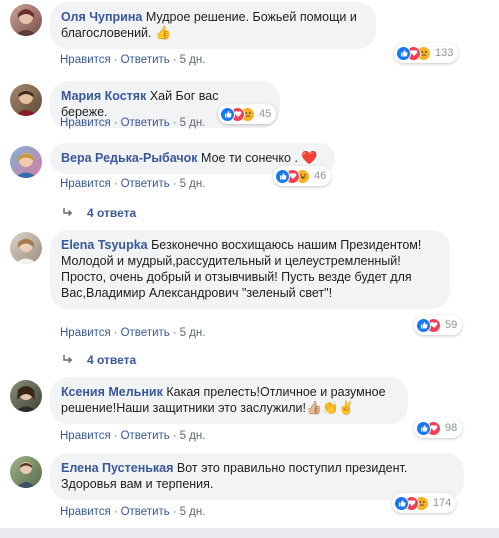 This screenshot has height=538, width=499. I want to click on reactions-count: 45, so click(265, 114).